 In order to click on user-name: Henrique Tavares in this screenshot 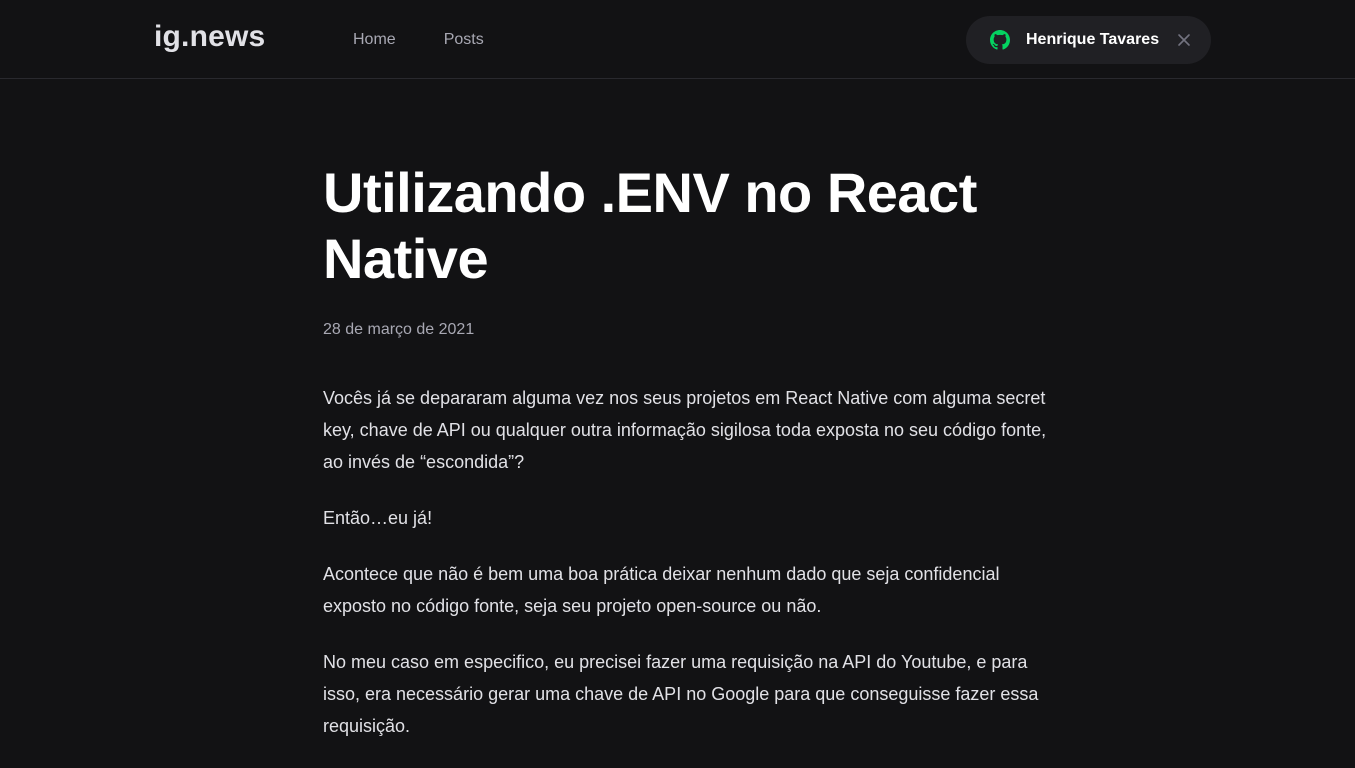, I will do `click(1093, 39)`.